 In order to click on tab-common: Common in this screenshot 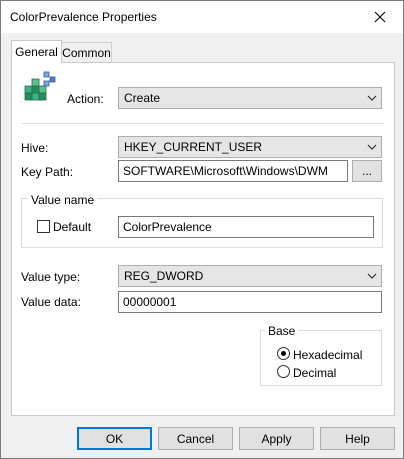, I will do `click(86, 52)`.